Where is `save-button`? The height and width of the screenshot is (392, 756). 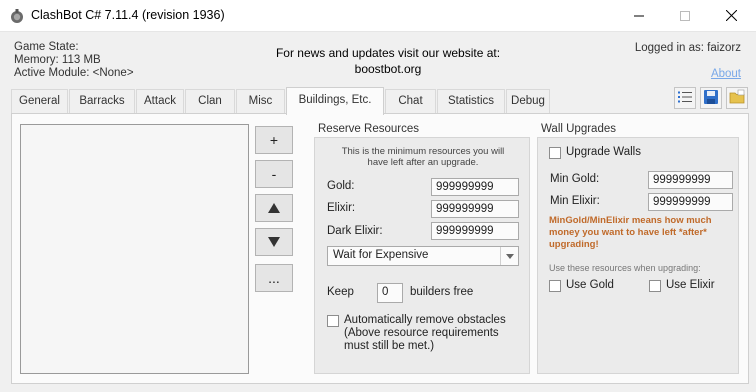
save-button is located at coordinates (711, 98).